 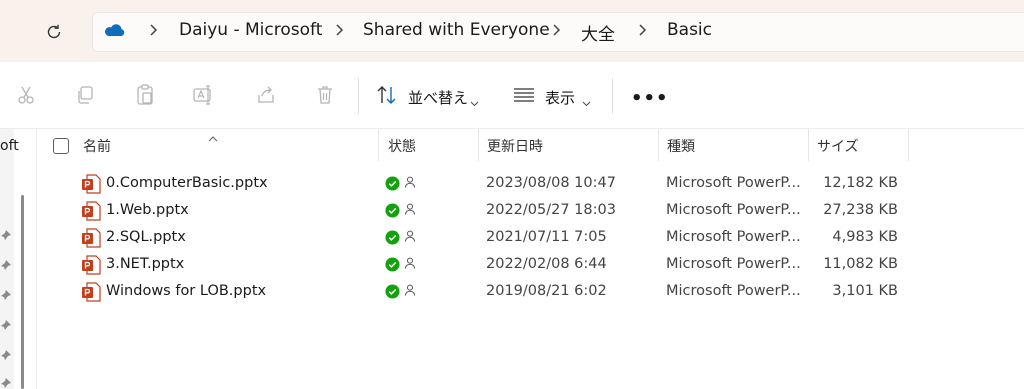 What do you see at coordinates (551, 183) in the screenshot?
I see `file-modified: 2023/08/08 10:47` at bounding box center [551, 183].